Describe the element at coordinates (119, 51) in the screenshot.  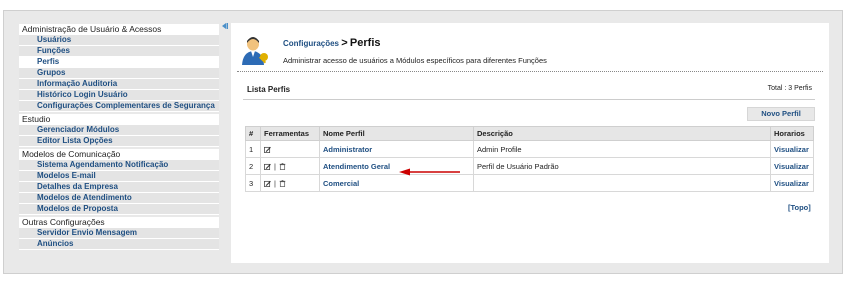
I see `sidebar-item: Funções` at that location.